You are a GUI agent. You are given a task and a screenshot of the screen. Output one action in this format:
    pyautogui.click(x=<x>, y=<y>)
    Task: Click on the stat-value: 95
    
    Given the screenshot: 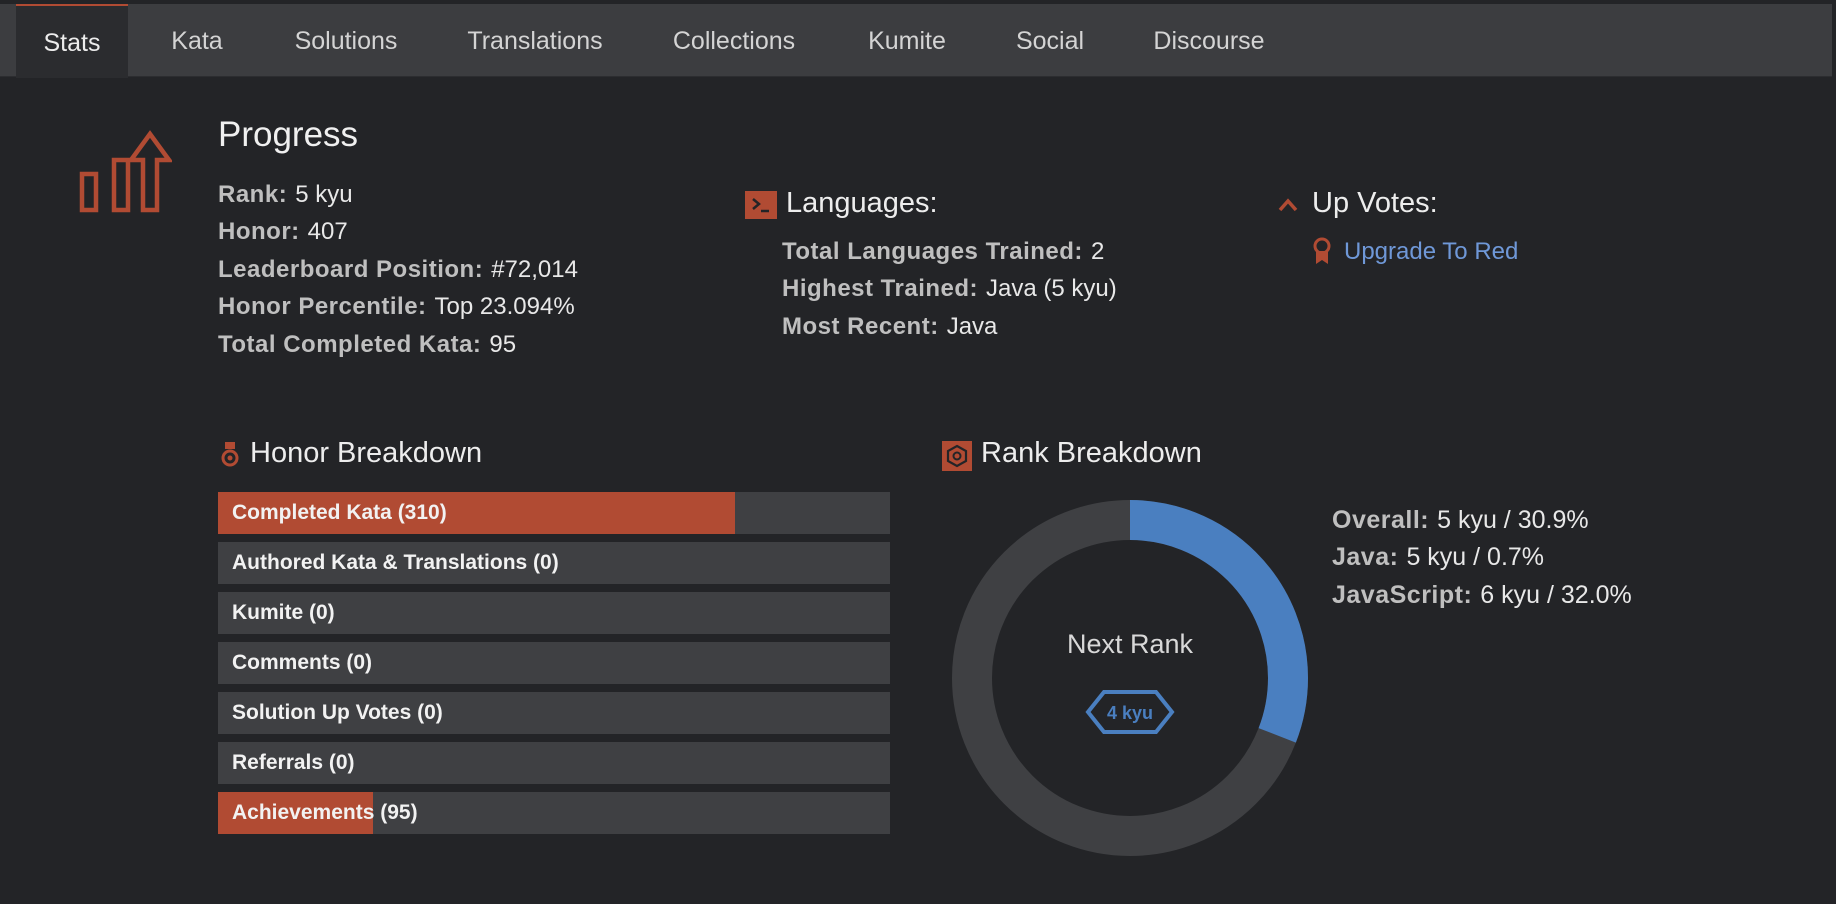 What is the action you would take?
    pyautogui.click(x=503, y=344)
    